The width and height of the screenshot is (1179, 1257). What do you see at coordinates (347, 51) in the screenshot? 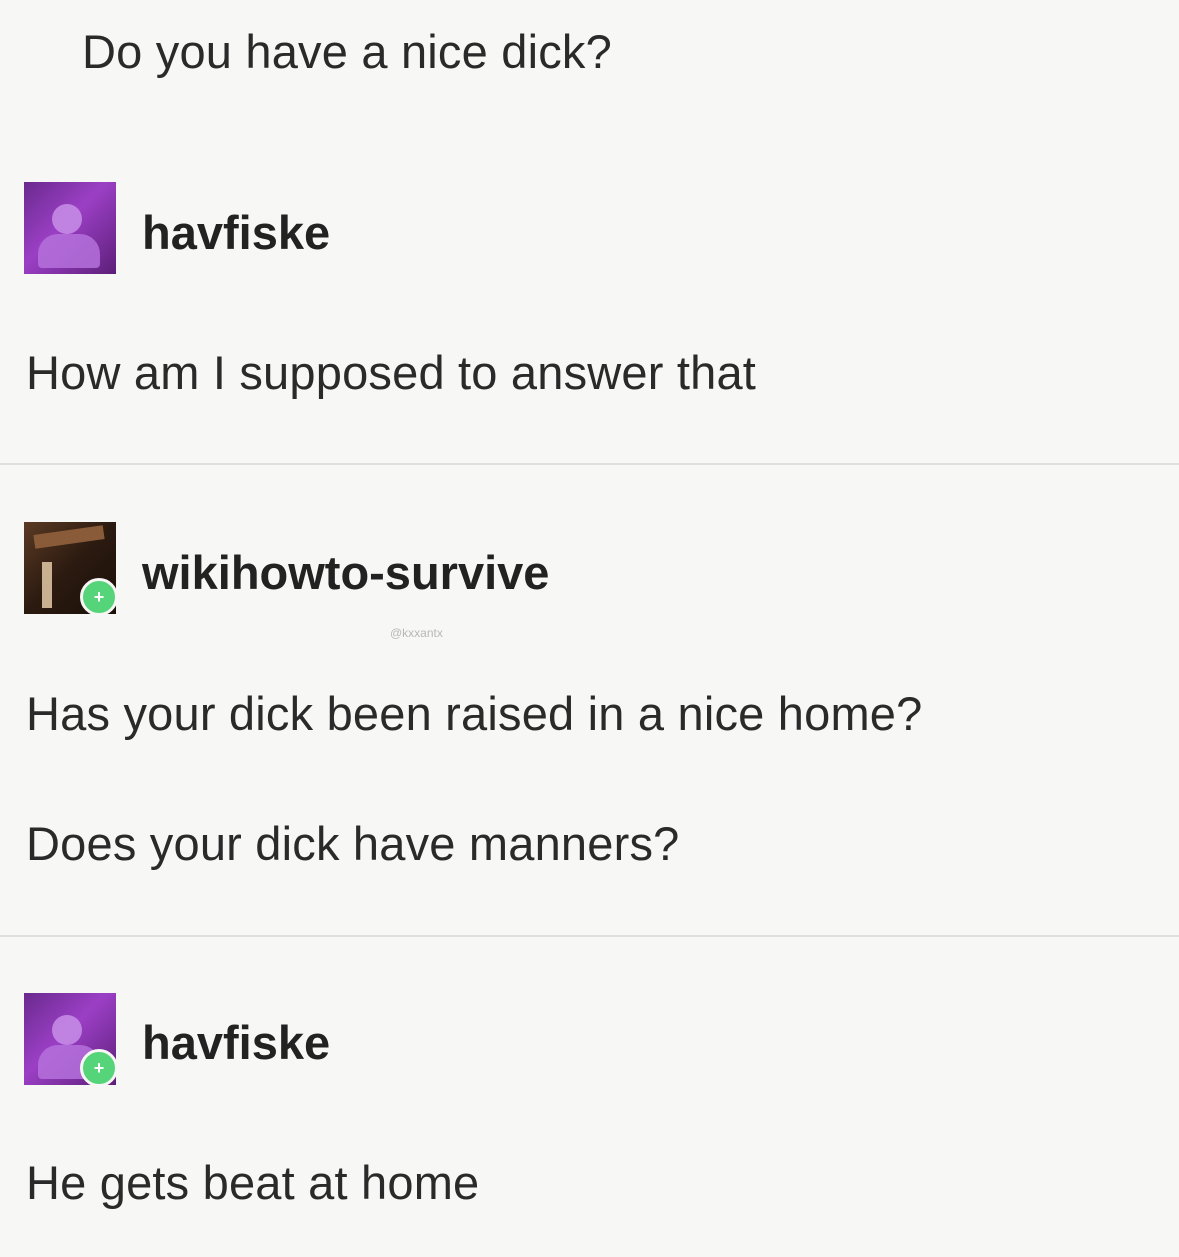
I see `original-question-text: Do you have a nice dick?` at bounding box center [347, 51].